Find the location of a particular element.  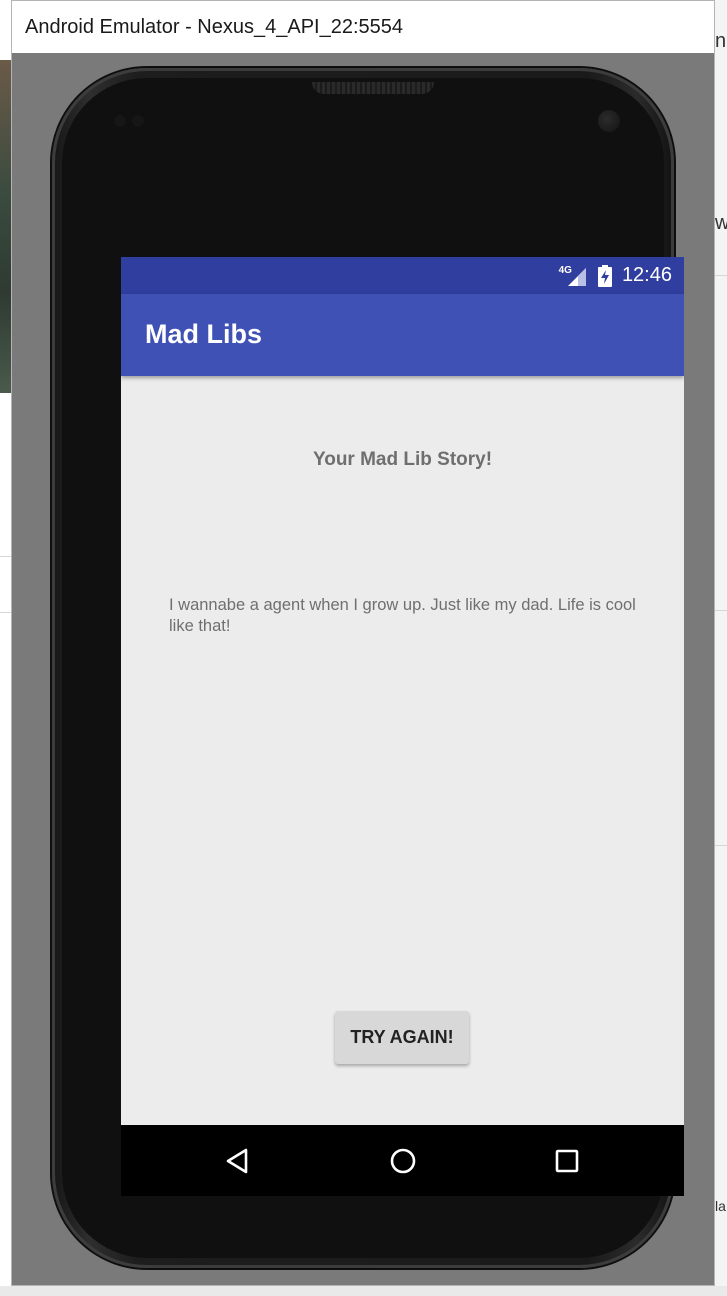

signal-icon is located at coordinates (576, 276).